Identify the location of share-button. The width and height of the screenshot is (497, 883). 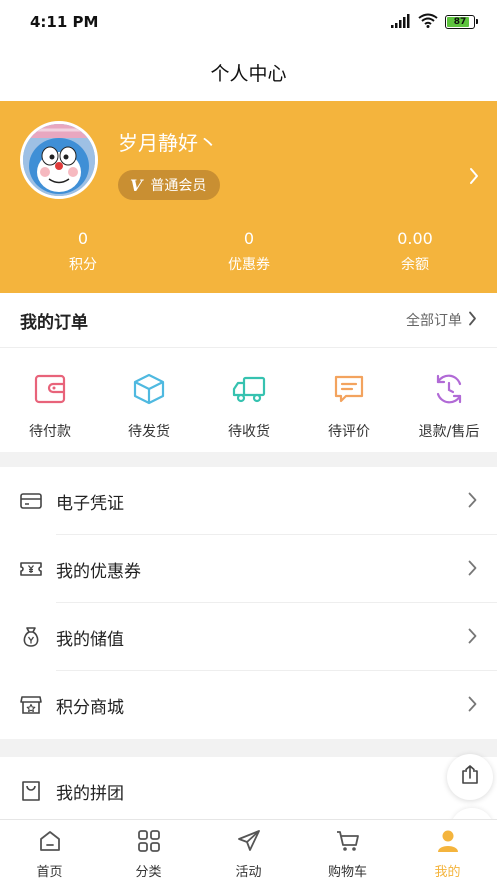
(470, 777).